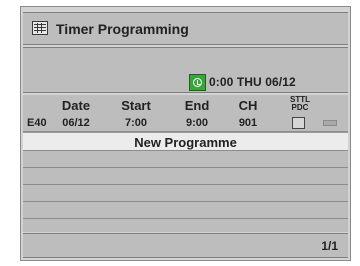 The width and height of the screenshot is (360, 266). What do you see at coordinates (40, 28) in the screenshot?
I see `timer-list-icon` at bounding box center [40, 28].